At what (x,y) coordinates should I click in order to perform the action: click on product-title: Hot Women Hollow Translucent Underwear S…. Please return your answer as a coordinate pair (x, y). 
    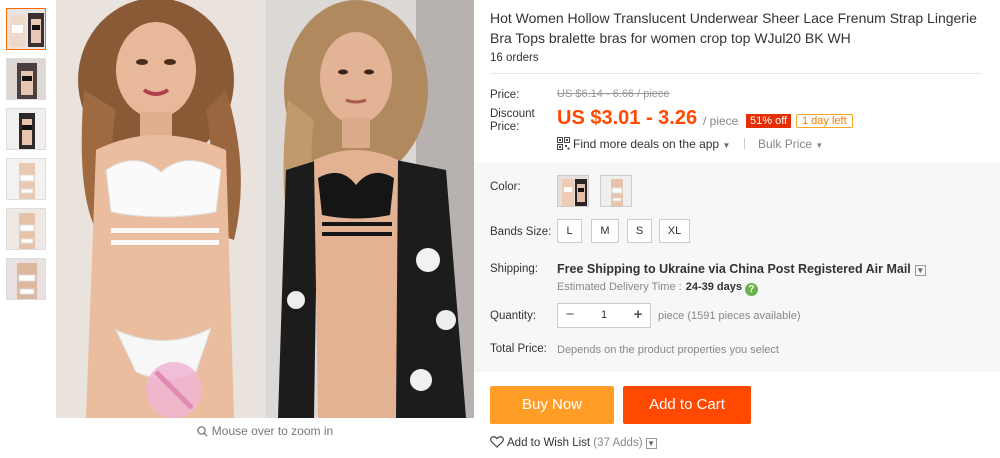
    Looking at the image, I should click on (733, 28).